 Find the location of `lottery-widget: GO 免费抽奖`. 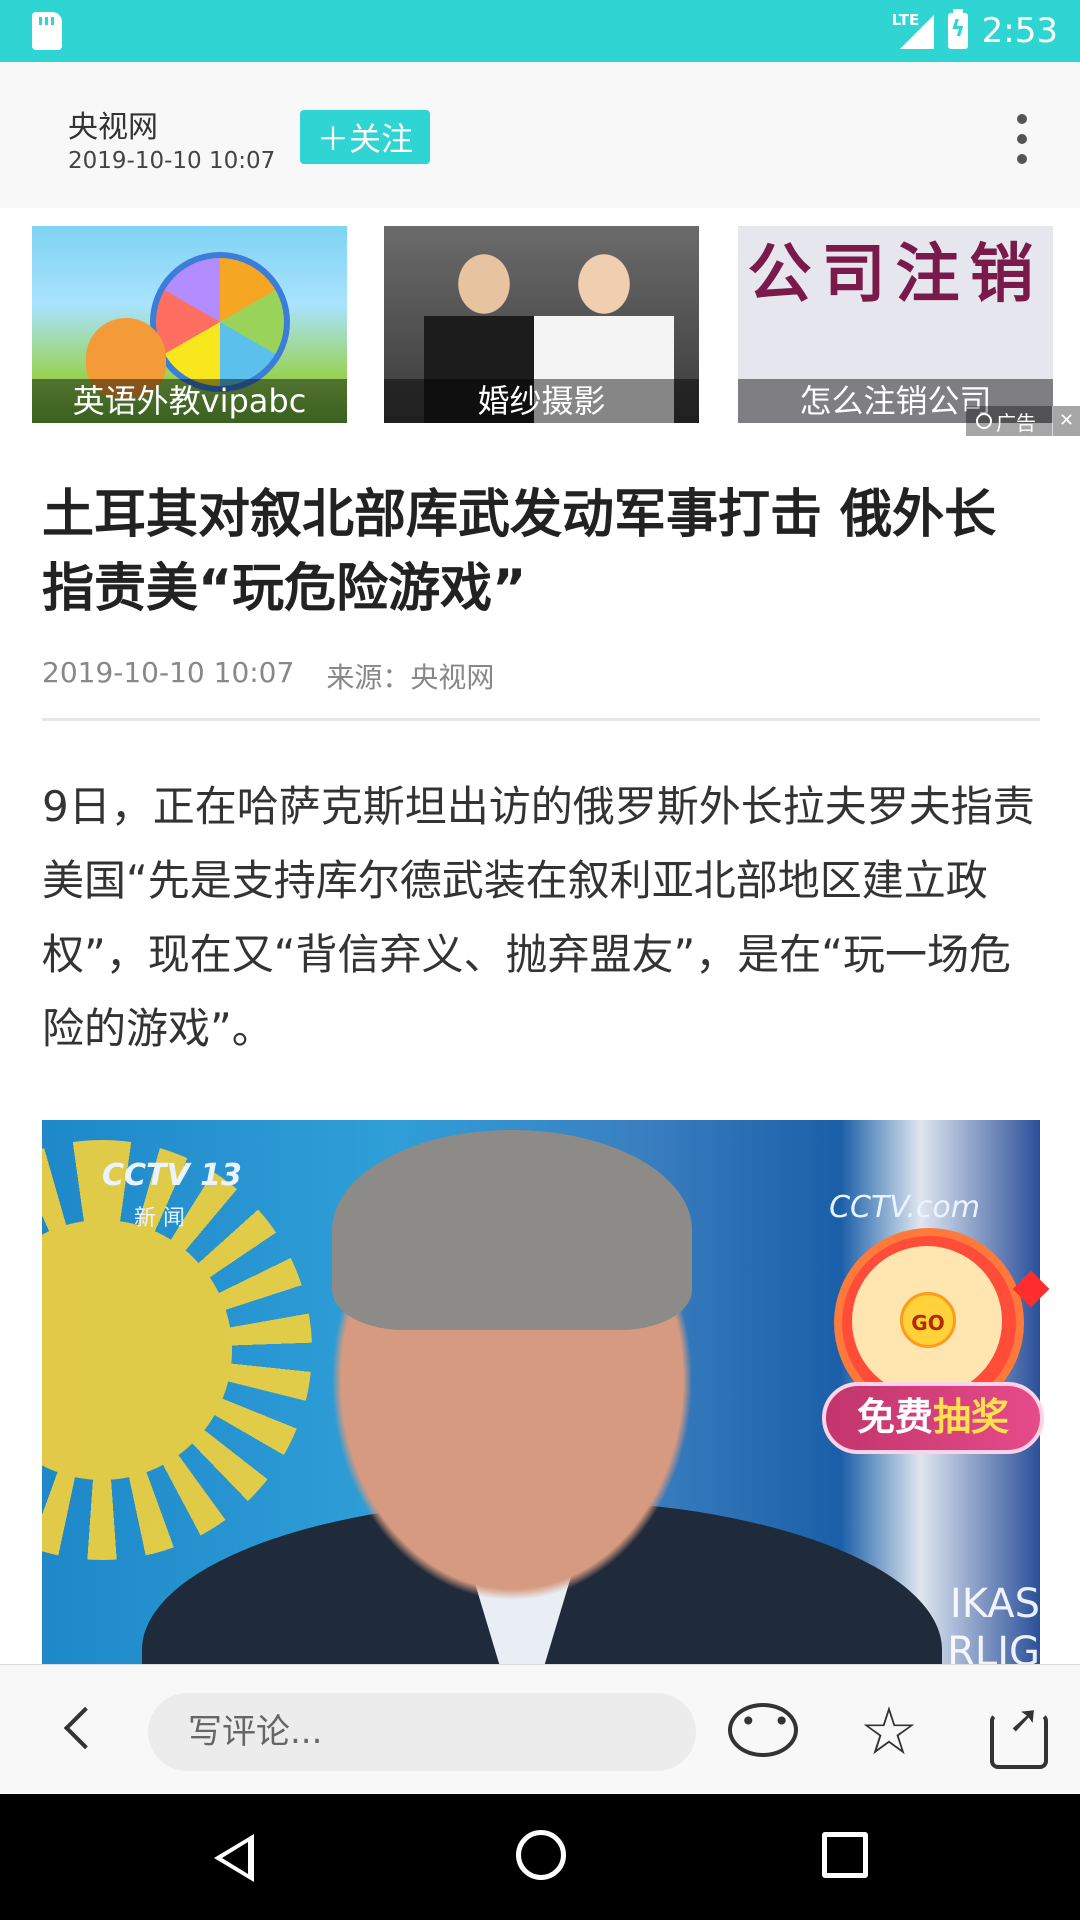

lottery-widget: GO 免费抽奖 is located at coordinates (936, 1344).